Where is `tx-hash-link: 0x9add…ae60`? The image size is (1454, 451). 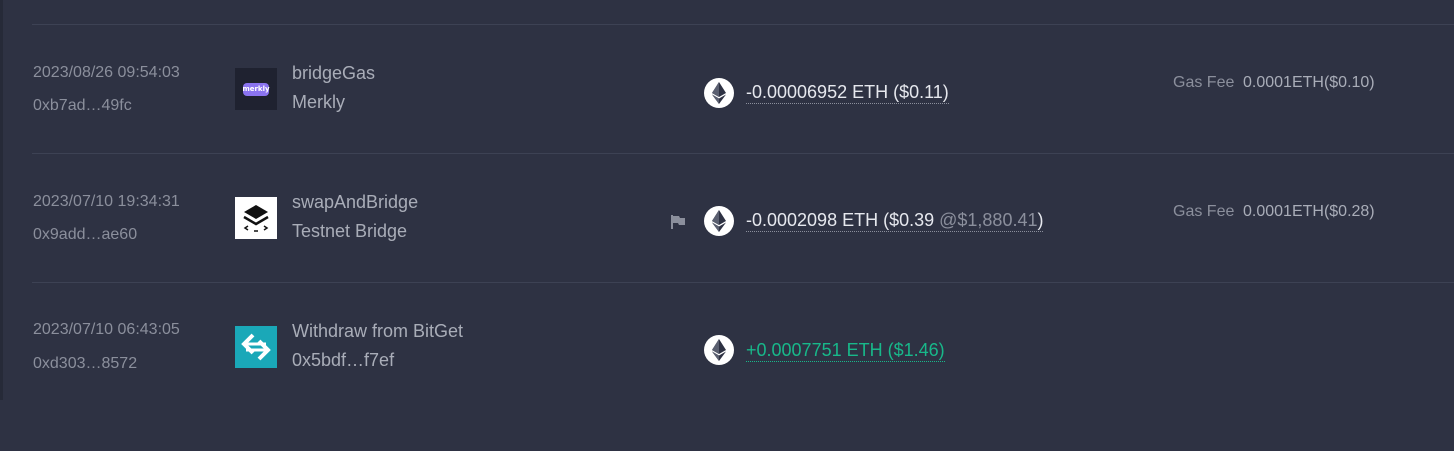
tx-hash-link: 0x9add…ae60 is located at coordinates (85, 235).